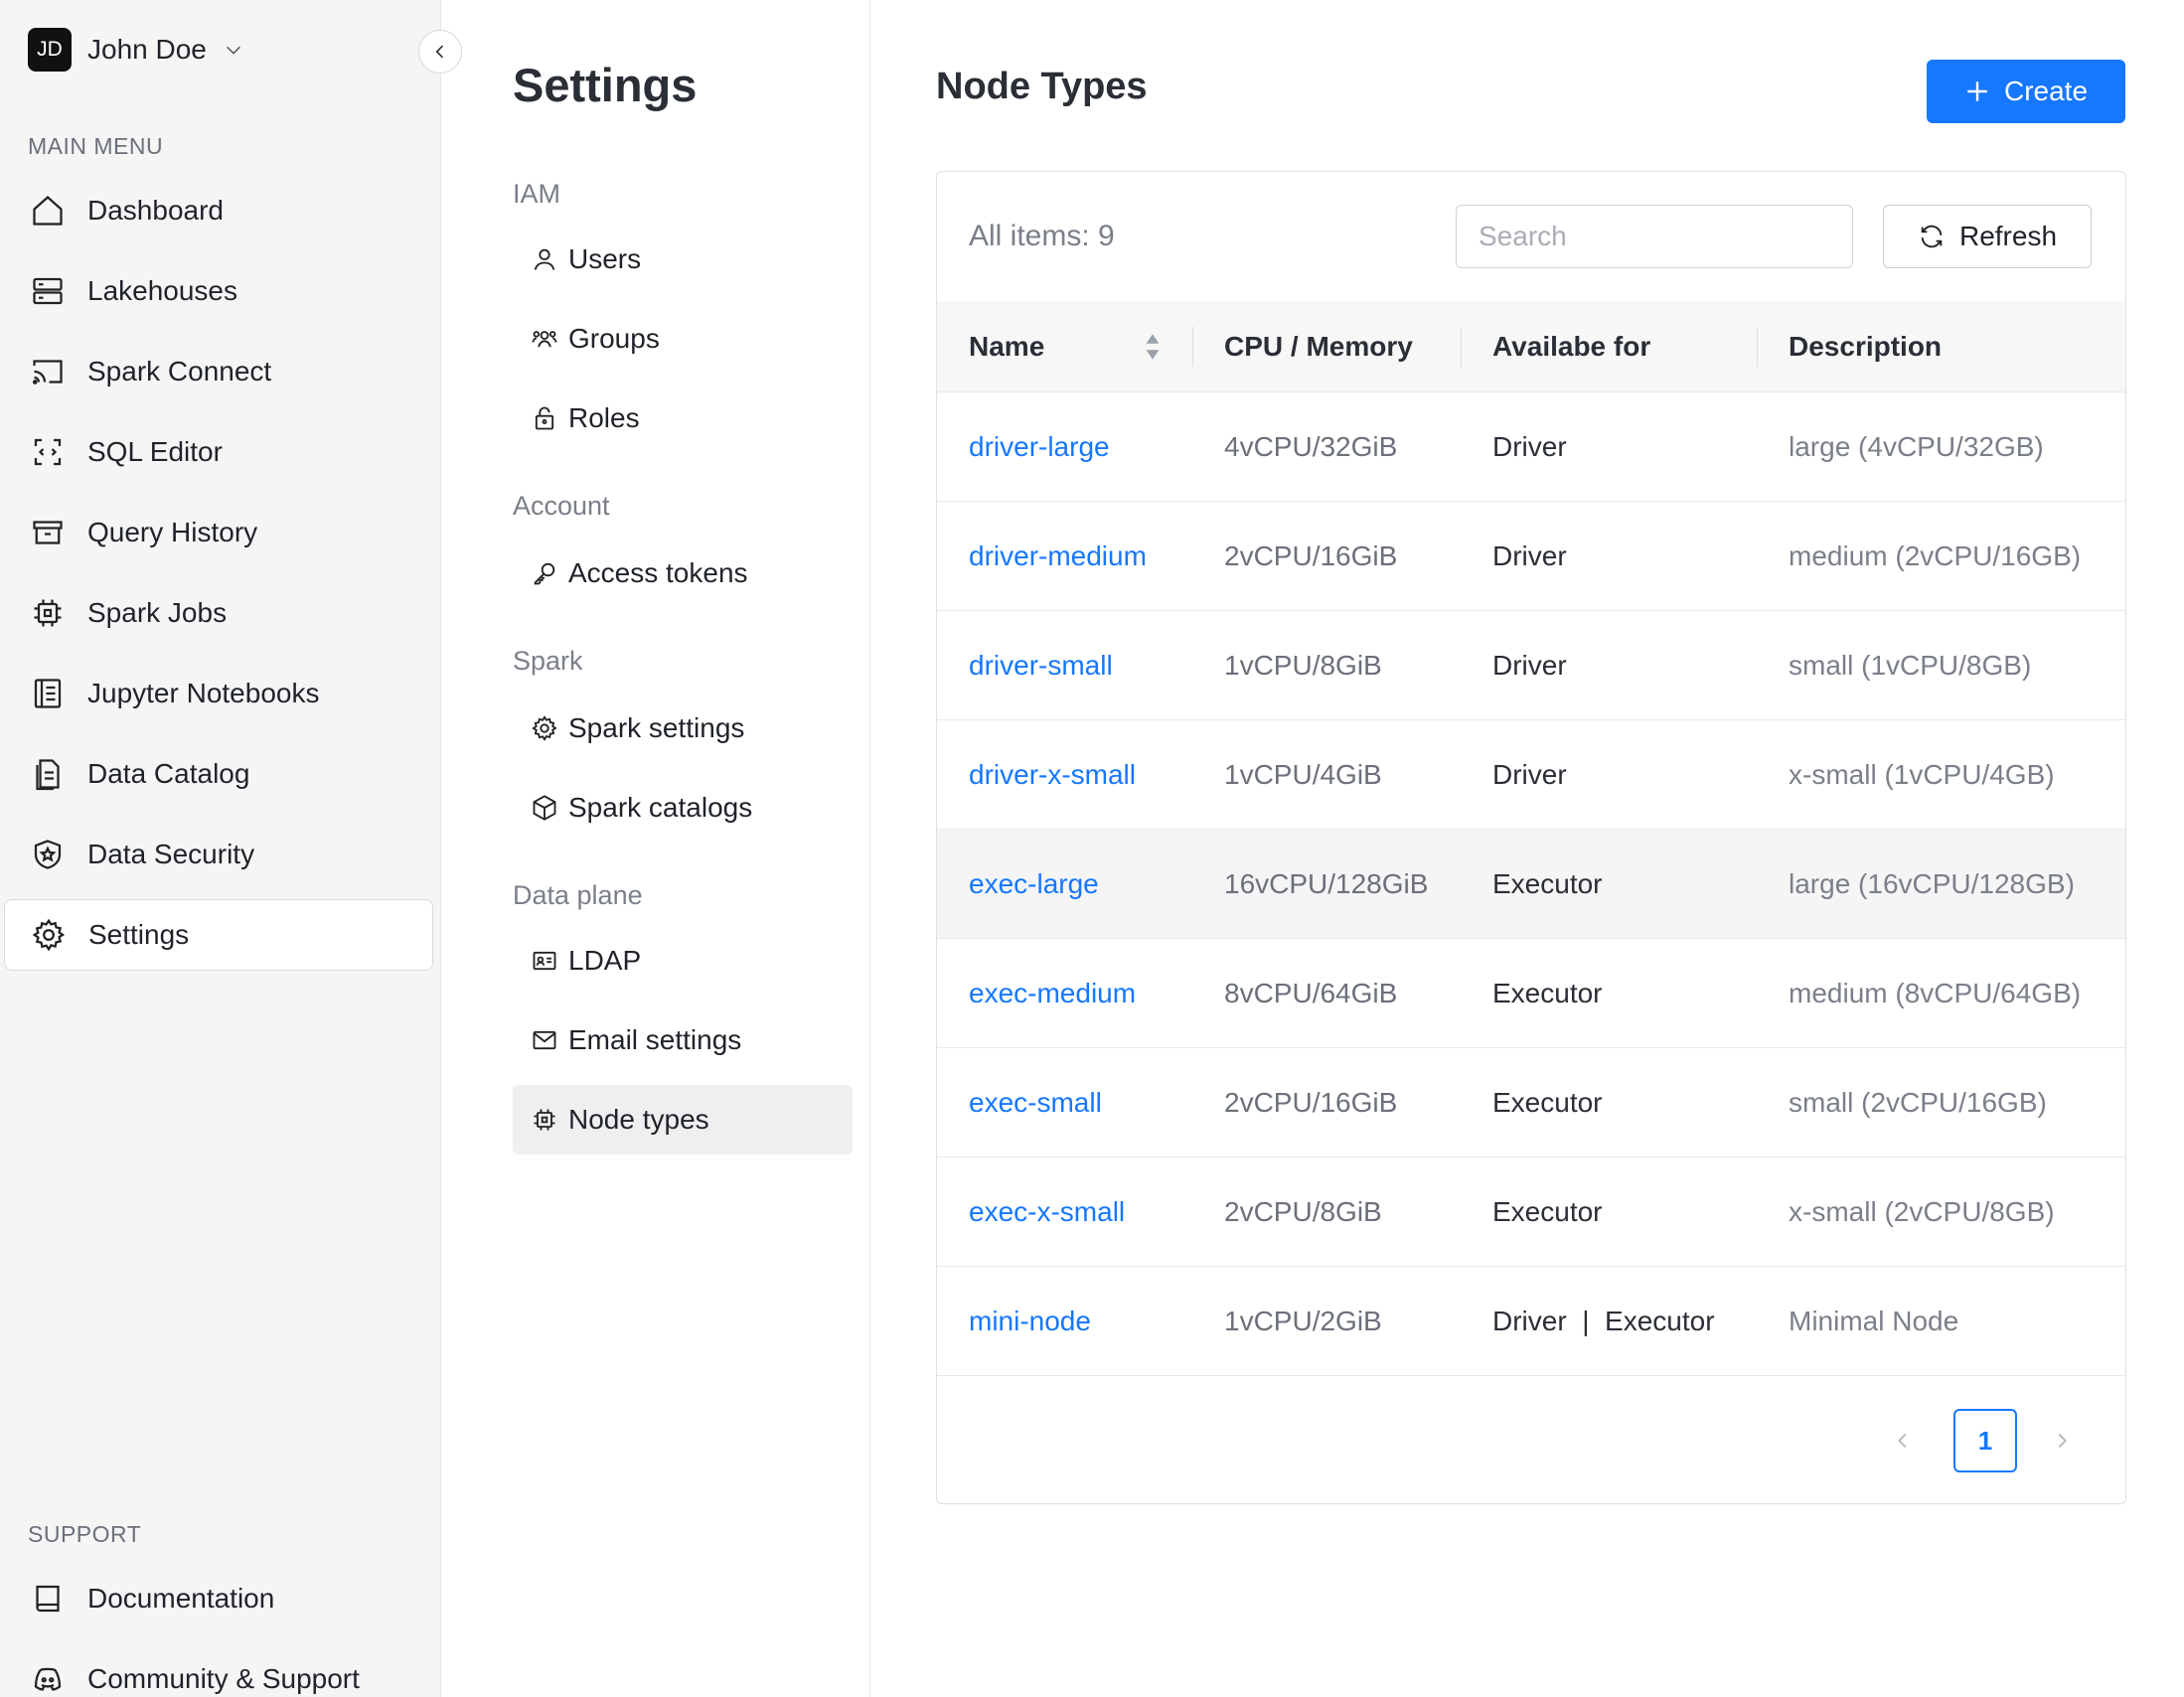 The height and width of the screenshot is (1697, 2184). Describe the element at coordinates (1058, 556) in the screenshot. I see `node-name-link: driver-medium` at that location.